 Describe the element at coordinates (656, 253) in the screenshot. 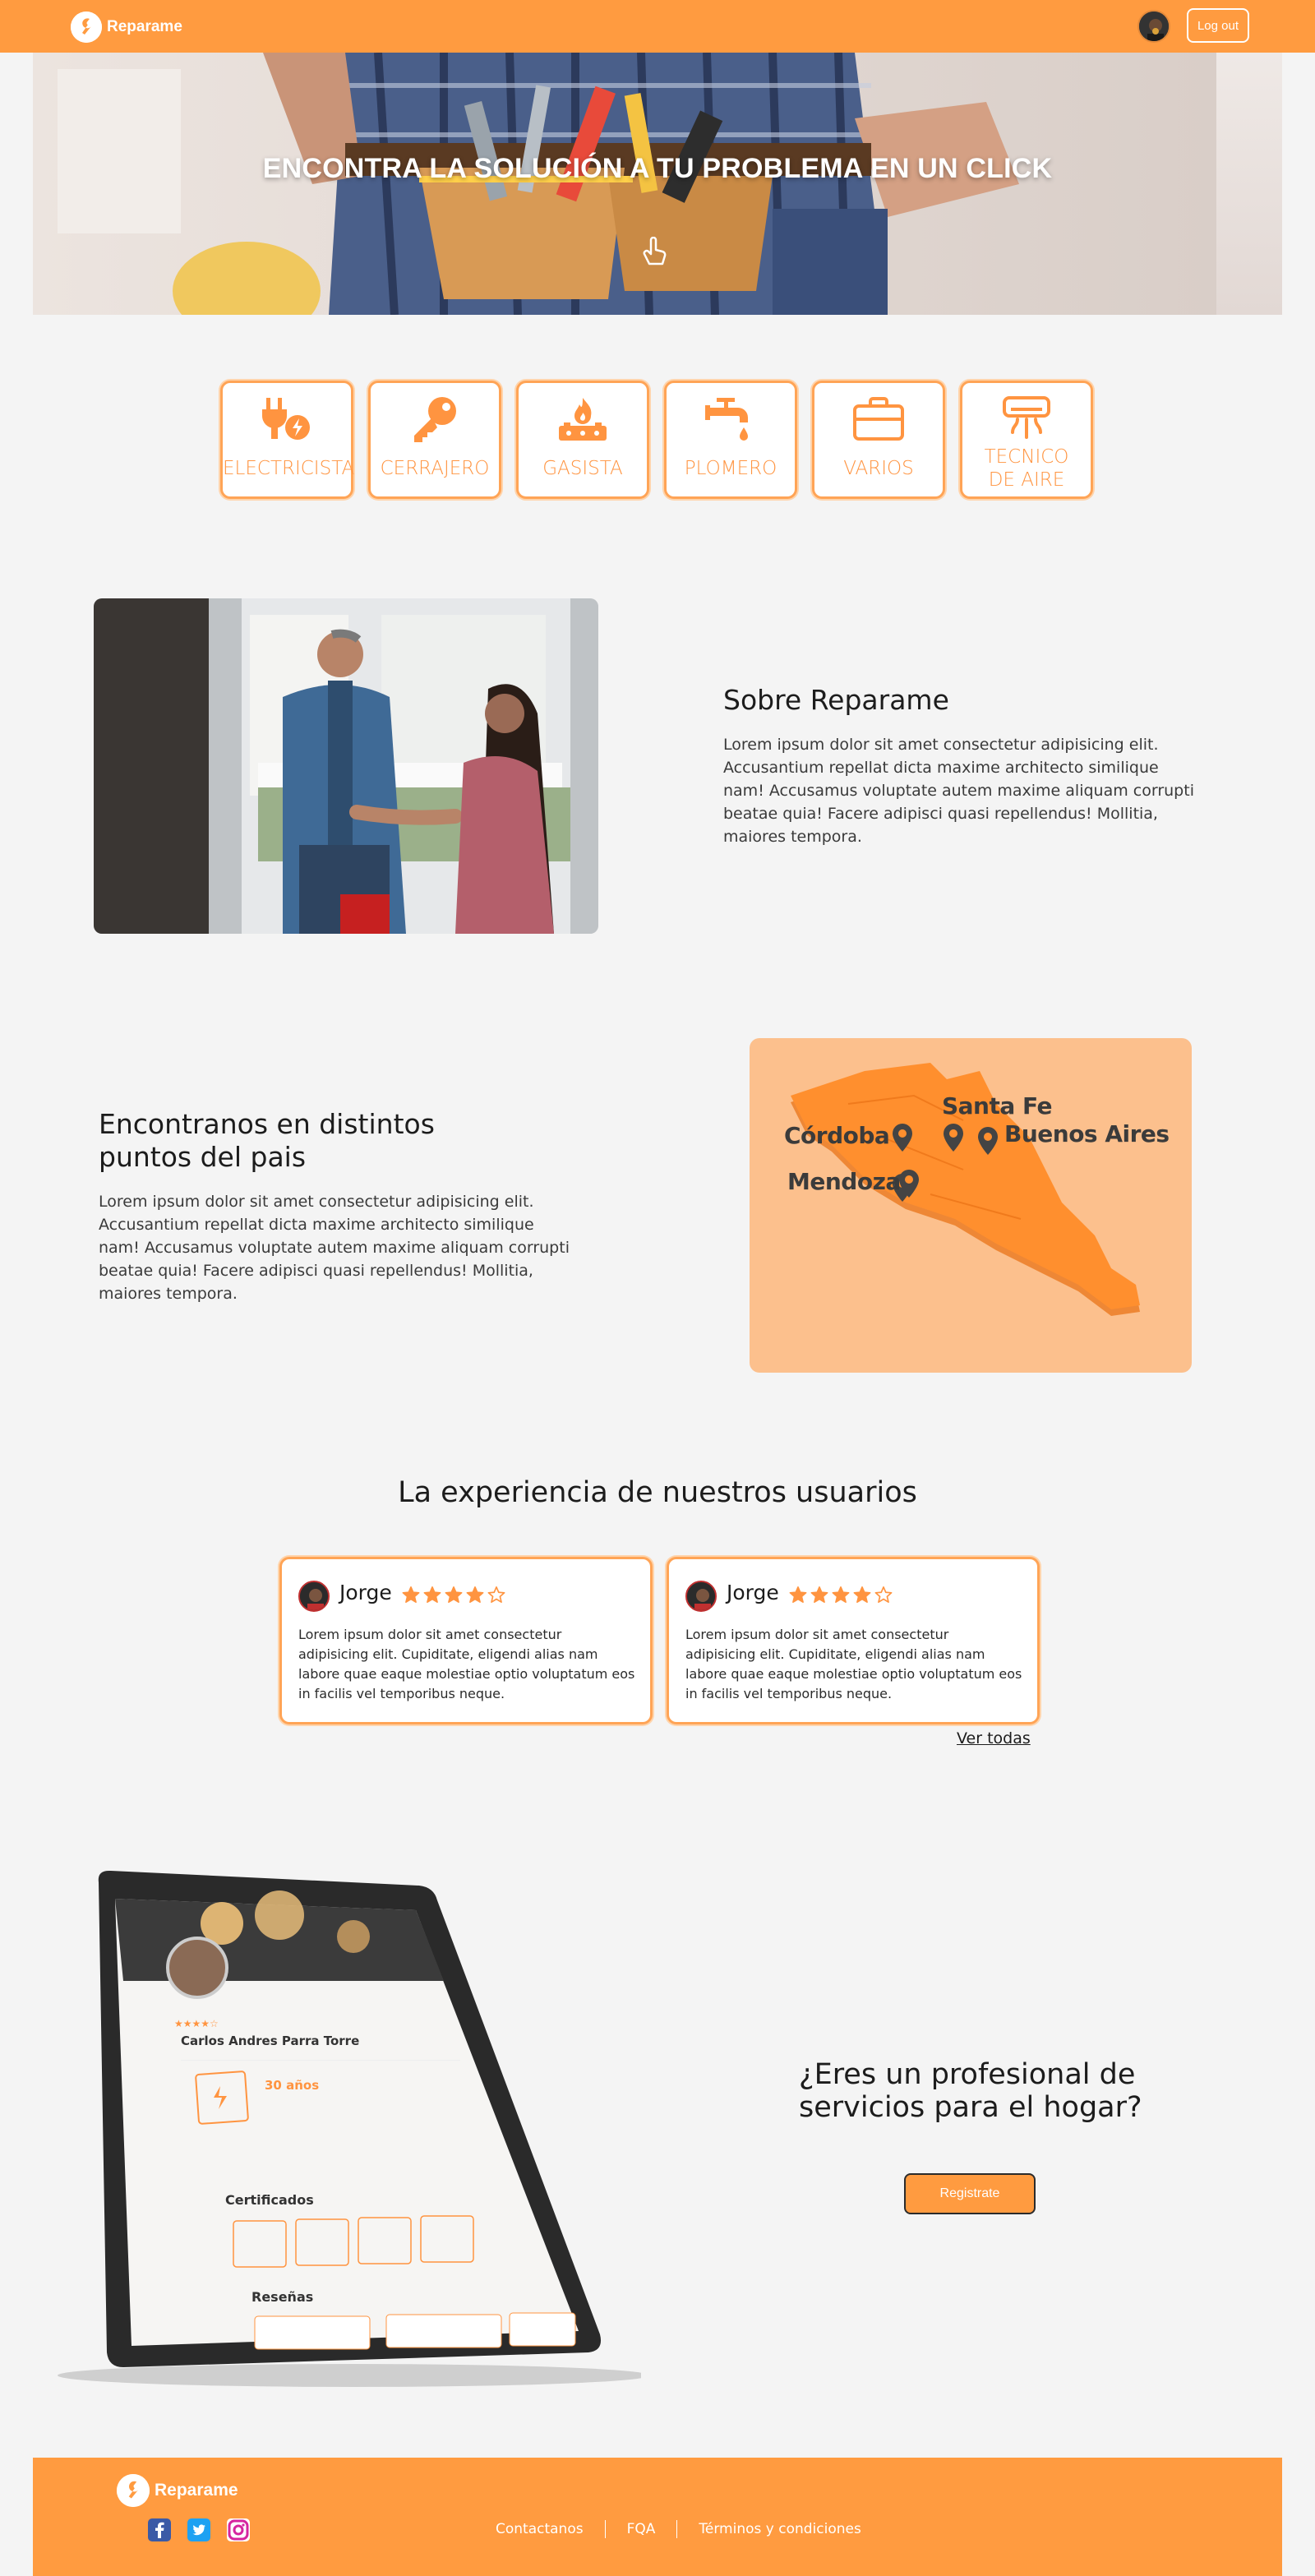

I see `hand-pointer-icon` at that location.